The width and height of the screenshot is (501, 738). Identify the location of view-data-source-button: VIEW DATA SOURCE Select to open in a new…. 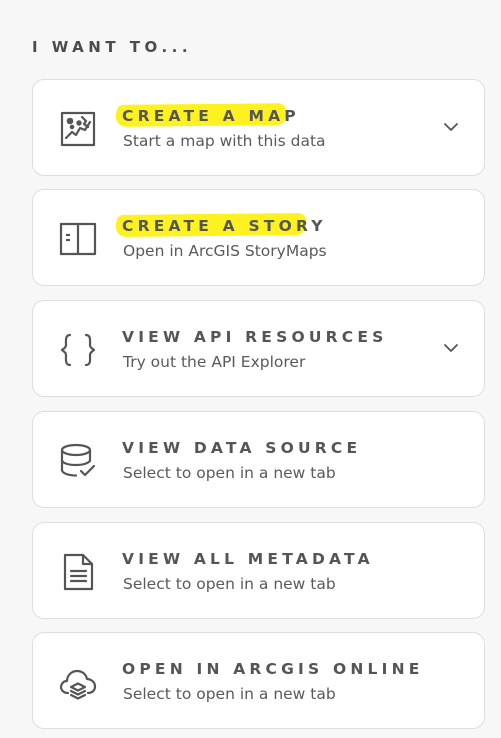
(258, 459).